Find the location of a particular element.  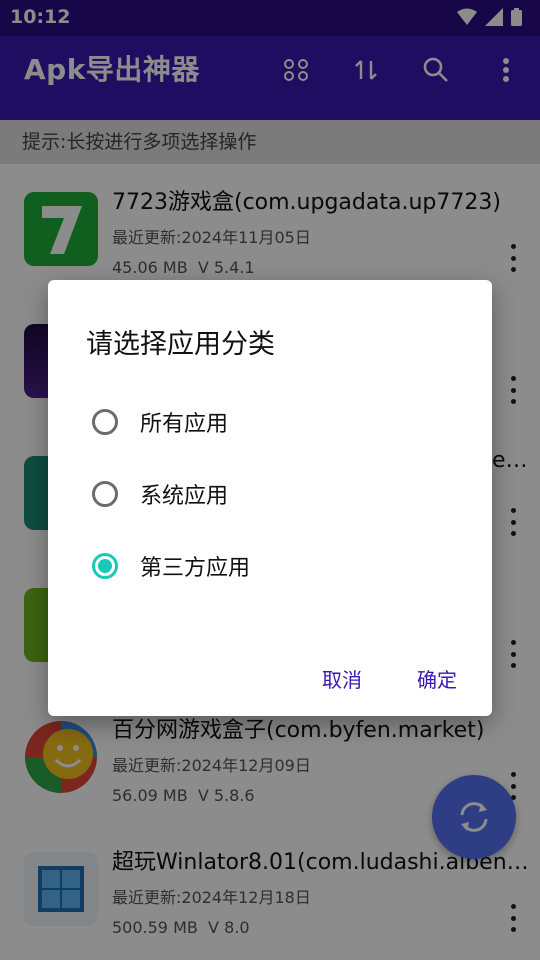

option-all-apps: 所有应用 is located at coordinates (160, 422).